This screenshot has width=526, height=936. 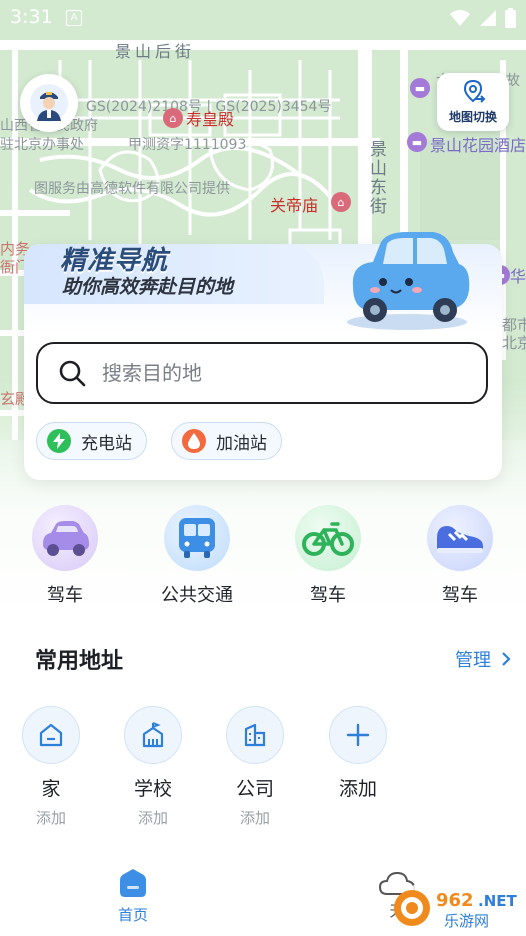 What do you see at coordinates (408, 281) in the screenshot?
I see `car-mascot-icon` at bounding box center [408, 281].